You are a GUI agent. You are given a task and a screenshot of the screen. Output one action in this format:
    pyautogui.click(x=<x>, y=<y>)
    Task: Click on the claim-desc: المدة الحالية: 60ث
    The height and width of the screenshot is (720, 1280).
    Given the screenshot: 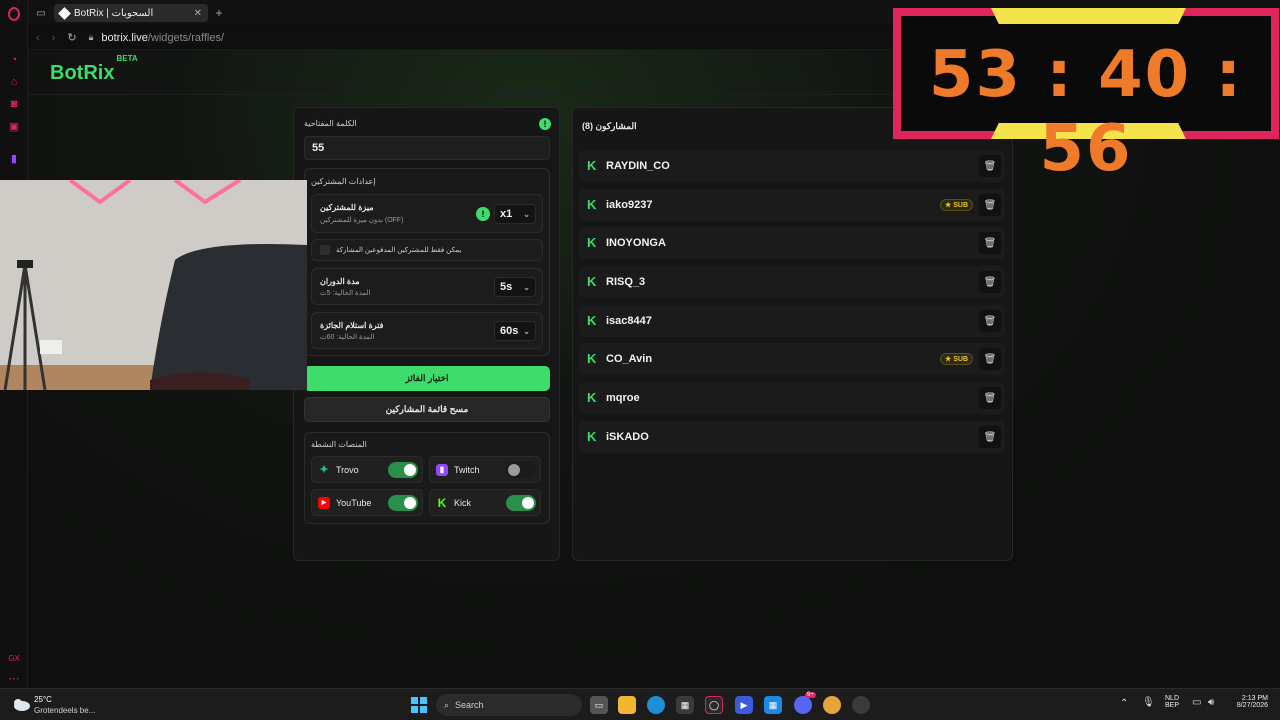 What is the action you would take?
    pyautogui.click(x=347, y=337)
    